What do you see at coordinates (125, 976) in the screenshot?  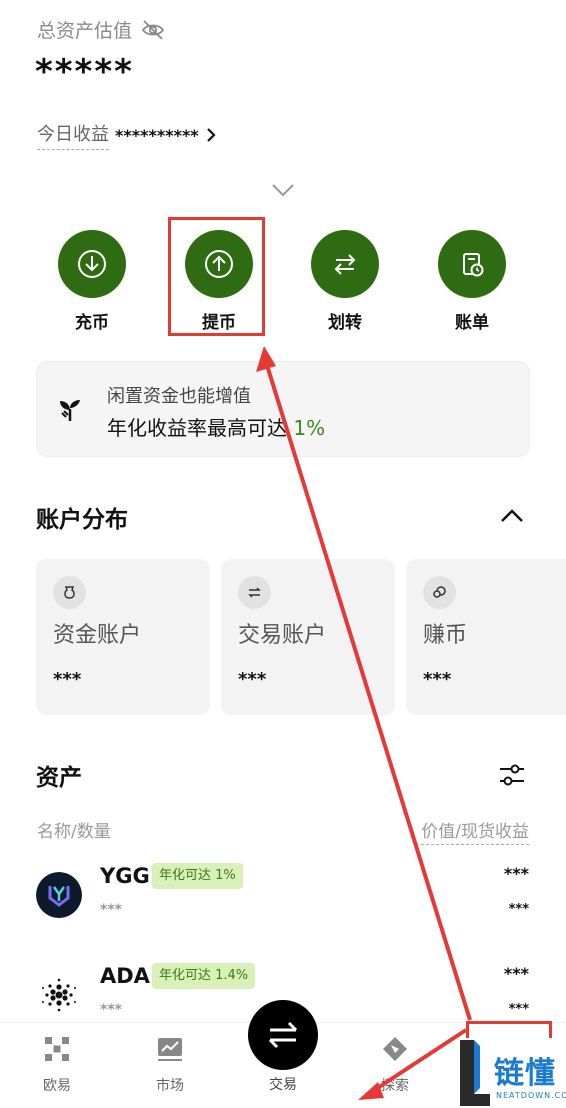 I see `asset-symbol: ADA` at bounding box center [125, 976].